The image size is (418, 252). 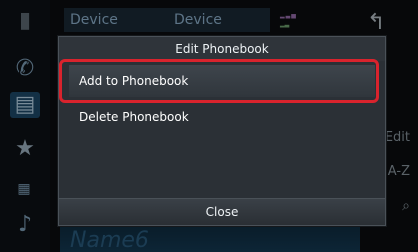 I want to click on highlight-annotation, so click(x=219, y=81).